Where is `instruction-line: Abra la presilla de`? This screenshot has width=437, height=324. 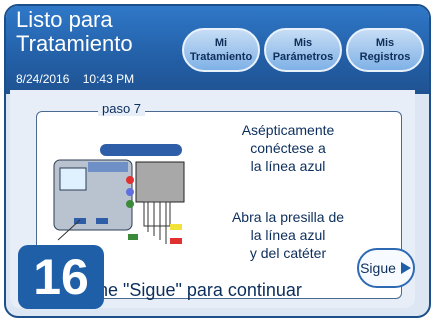 instruction-line: Abra la presilla de is located at coordinates (288, 217).